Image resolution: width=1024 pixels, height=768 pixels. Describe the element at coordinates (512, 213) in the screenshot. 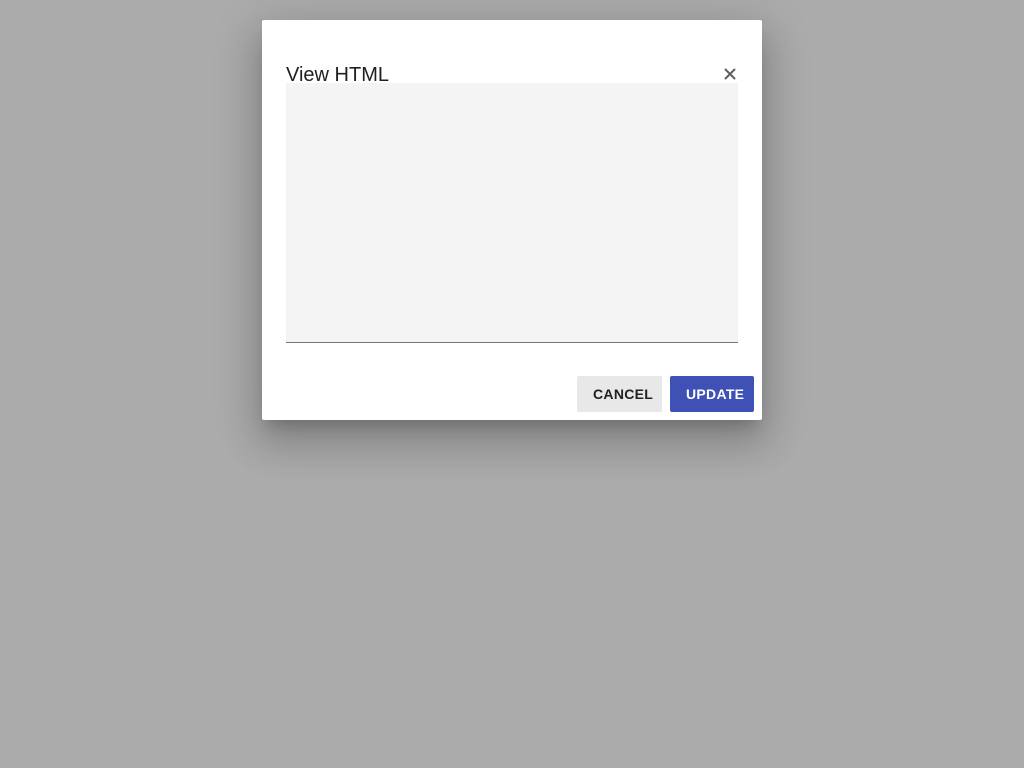

I see `html-source-textarea` at that location.